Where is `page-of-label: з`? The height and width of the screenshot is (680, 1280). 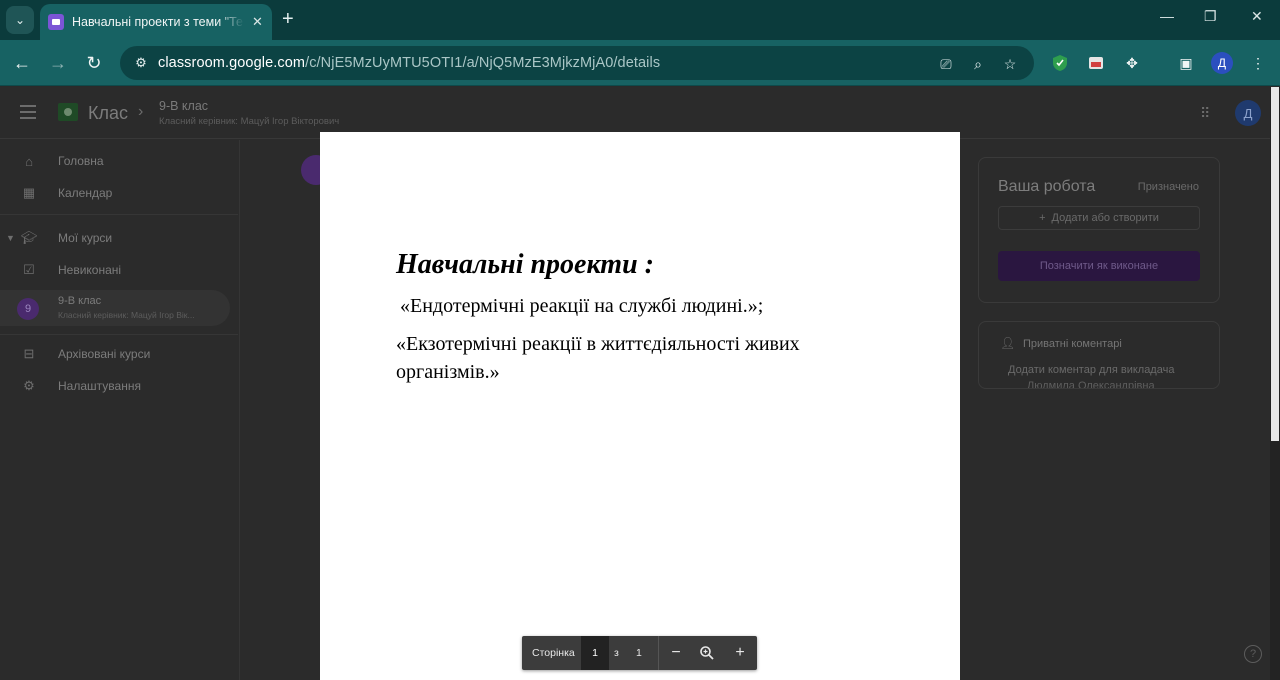 page-of-label: з is located at coordinates (616, 653).